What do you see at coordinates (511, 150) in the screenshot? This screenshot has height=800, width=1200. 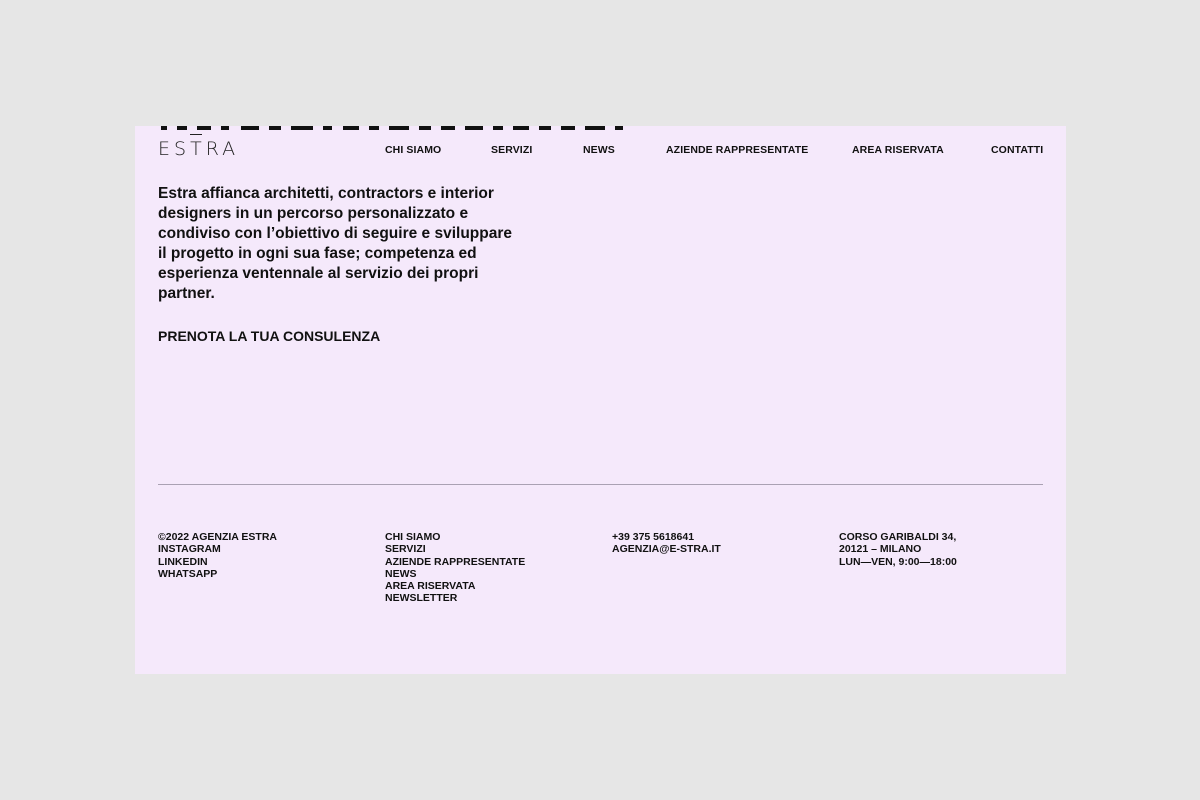 I see `nav-servizi: SERVIZI` at bounding box center [511, 150].